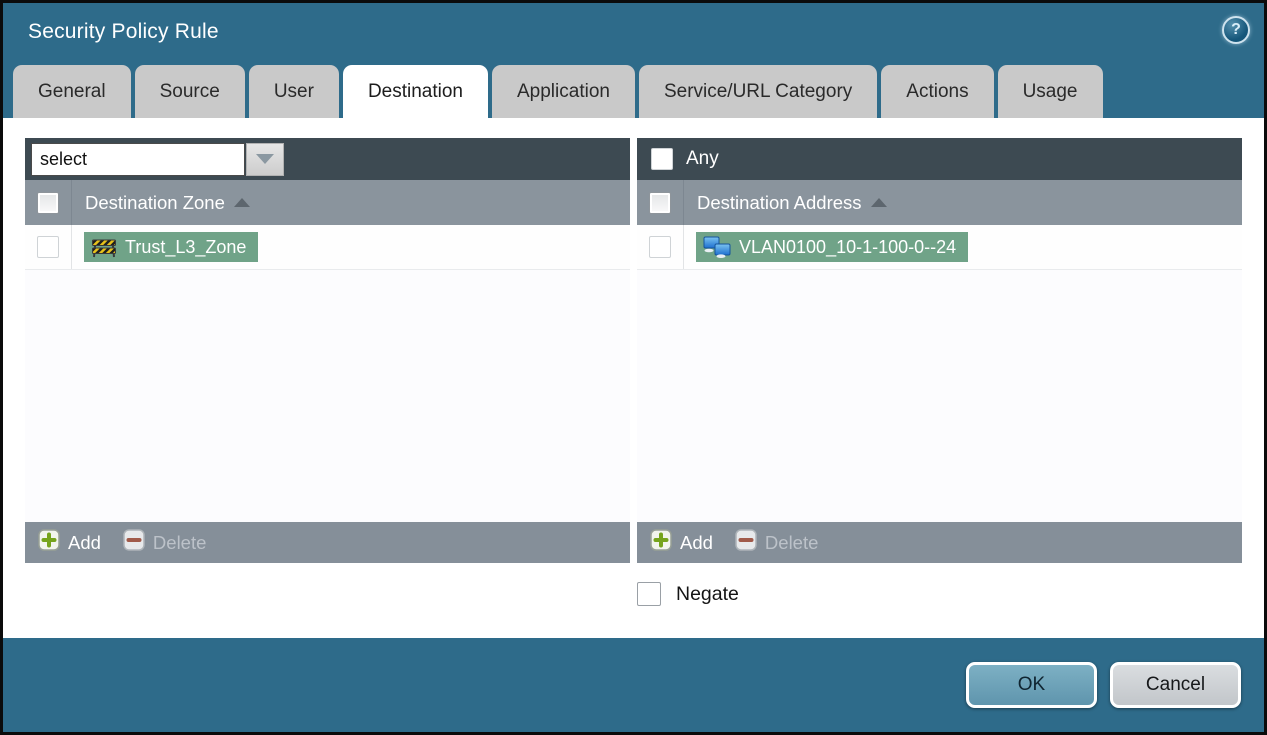 This screenshot has height=735, width=1267. I want to click on tab-source: Source, so click(189, 91).